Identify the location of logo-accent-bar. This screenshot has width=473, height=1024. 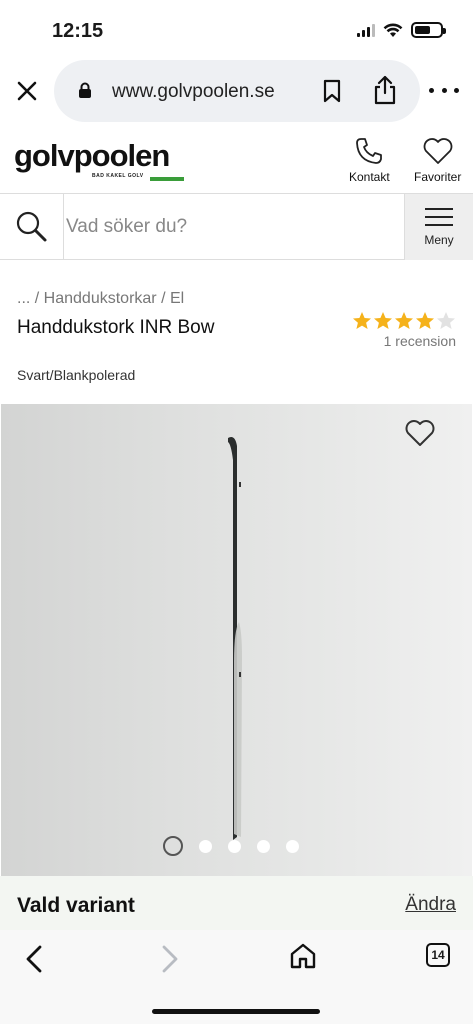
(167, 179).